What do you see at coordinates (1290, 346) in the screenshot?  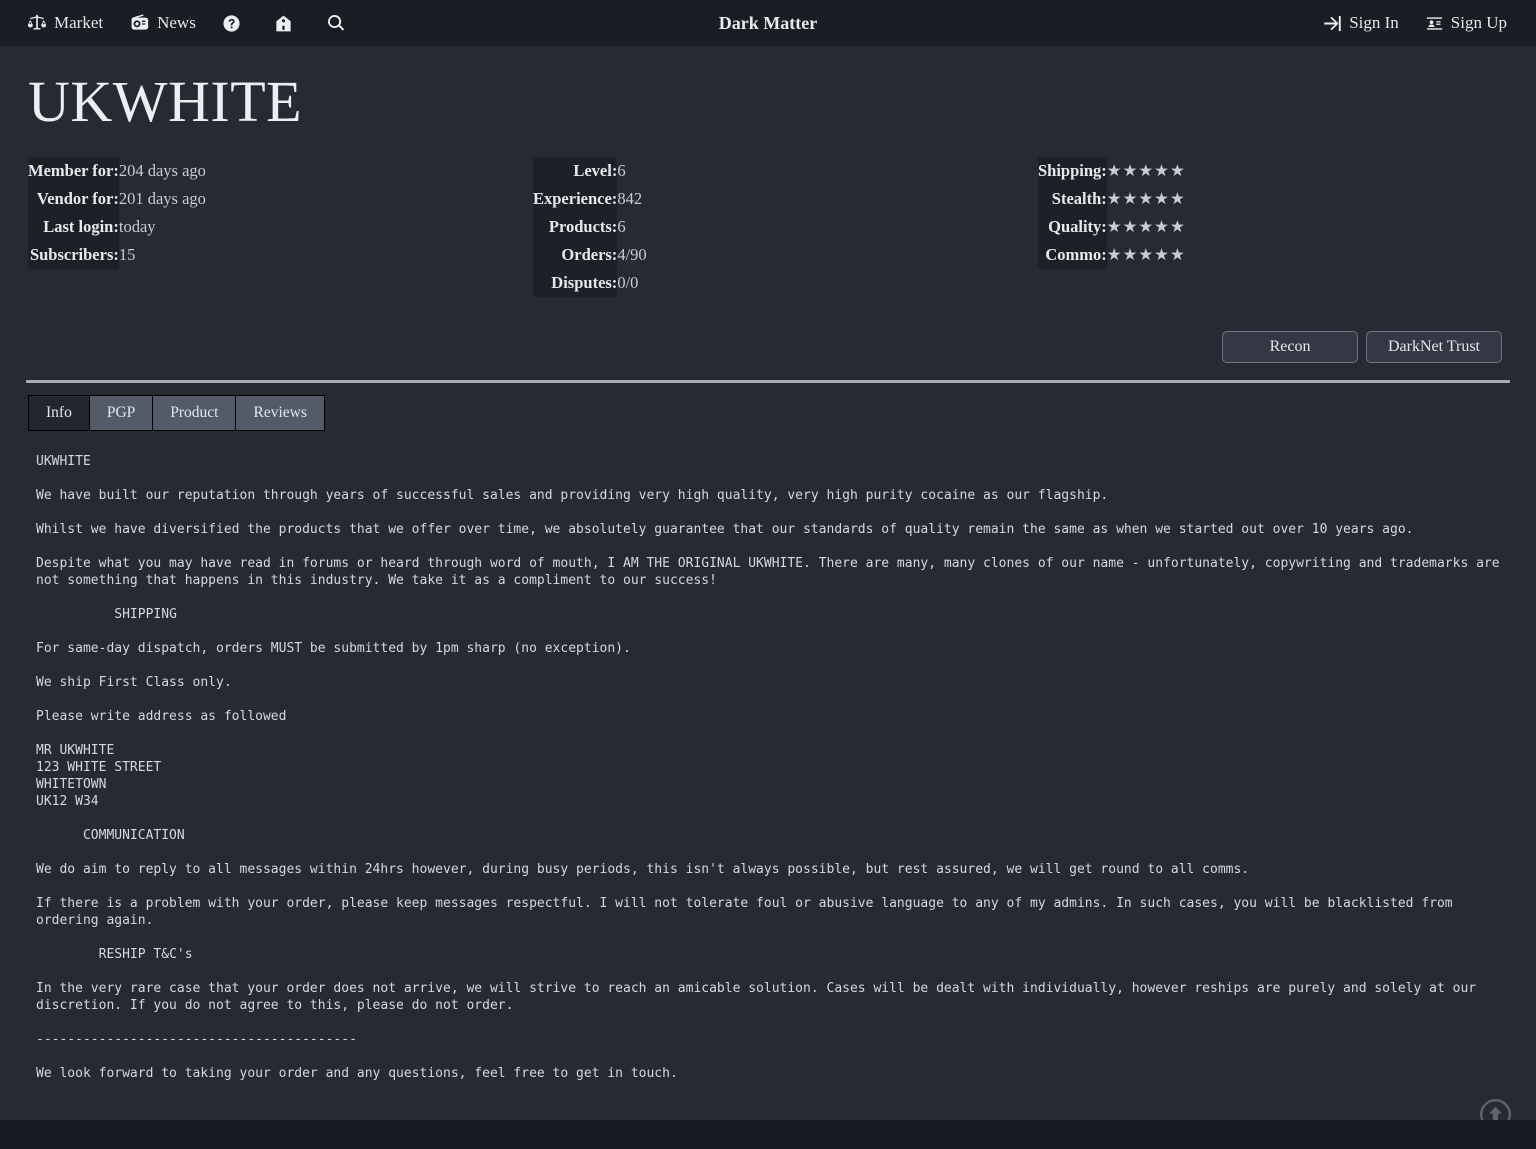 I see `recon-button: Recon` at bounding box center [1290, 346].